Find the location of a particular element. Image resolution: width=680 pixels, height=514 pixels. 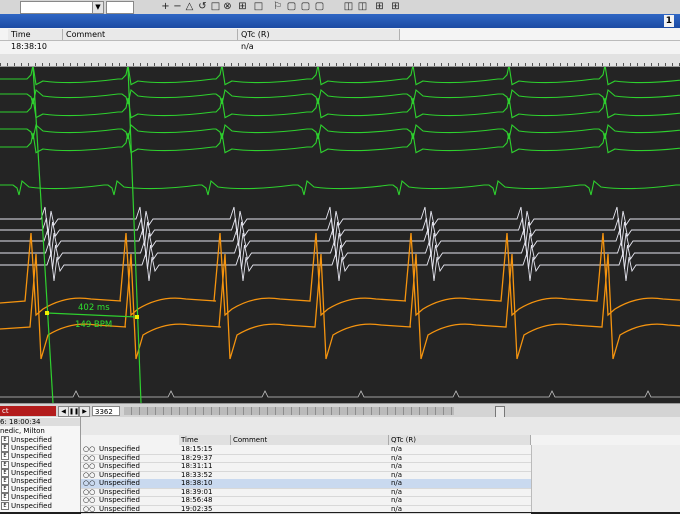

event-time: 18:29:37 is located at coordinates (196, 458).